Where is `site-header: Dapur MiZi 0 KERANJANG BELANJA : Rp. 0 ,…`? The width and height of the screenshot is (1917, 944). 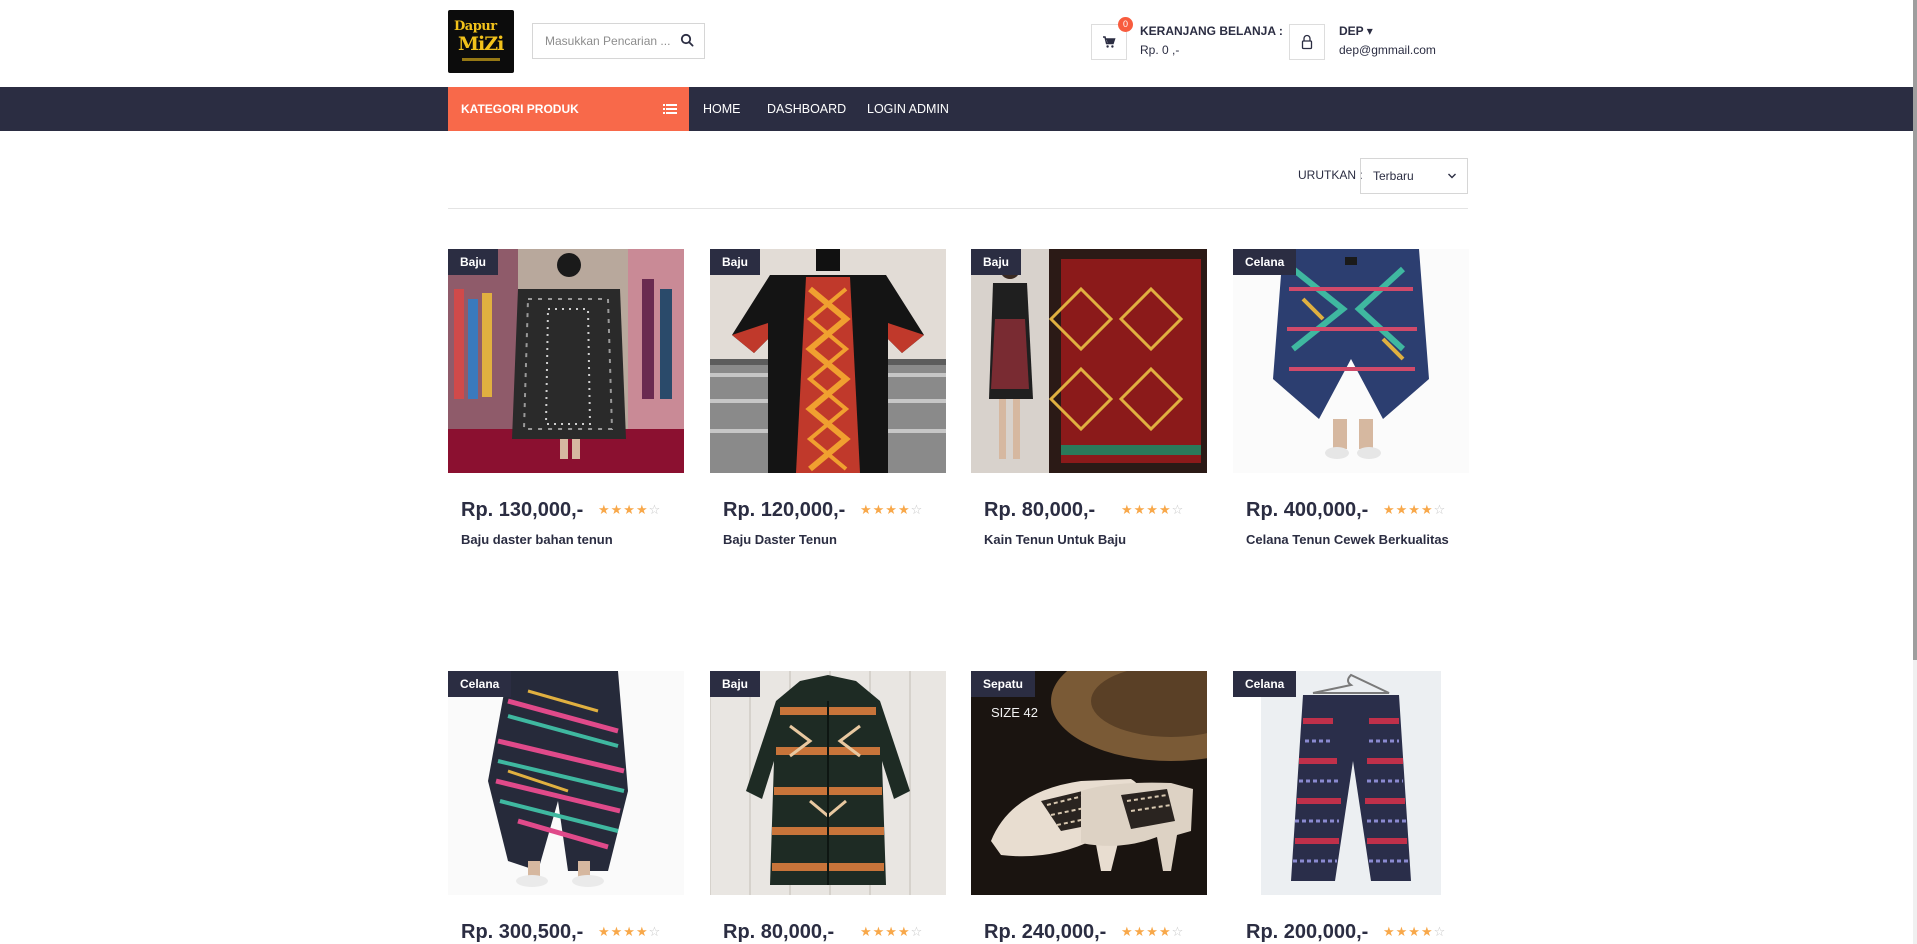 site-header: Dapur MiZi 0 KERANJANG BELANJA : Rp. 0 ,… is located at coordinates (958, 43).